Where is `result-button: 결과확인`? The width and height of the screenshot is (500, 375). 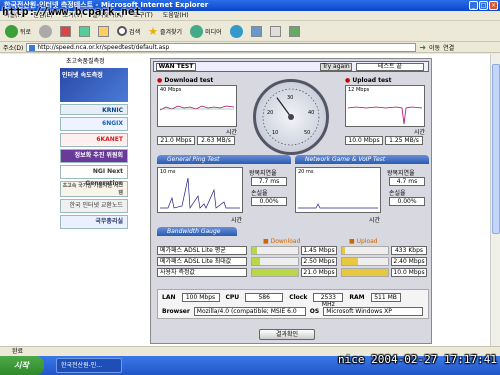 result-button: 결과확인 is located at coordinates (287, 334).